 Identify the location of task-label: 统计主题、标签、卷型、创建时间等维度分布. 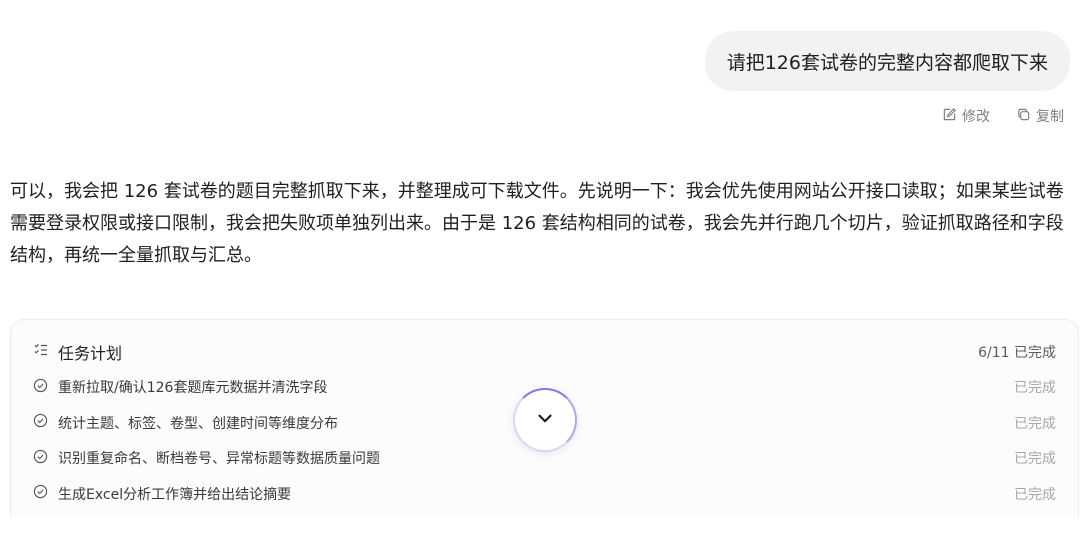
(198, 423).